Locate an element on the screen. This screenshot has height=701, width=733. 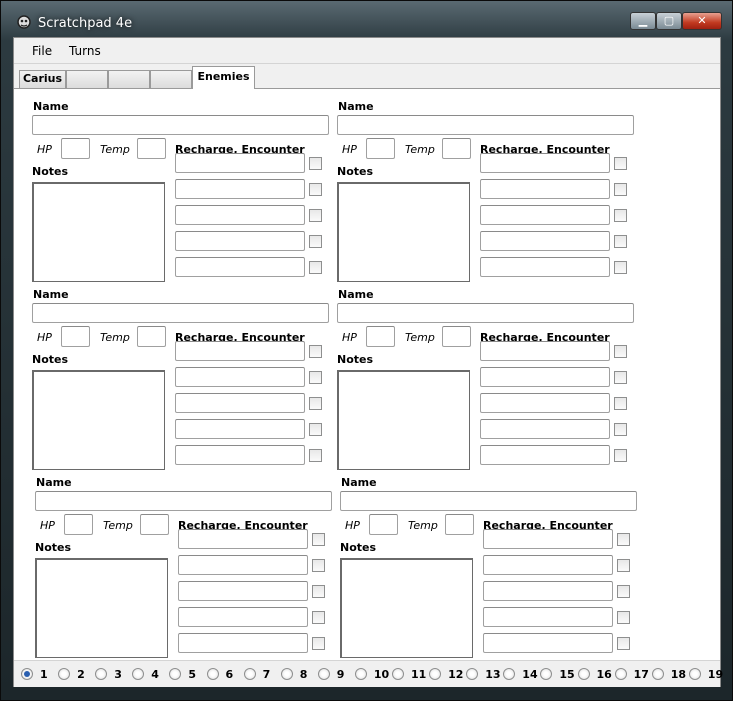
tab-carius: Carius is located at coordinates (42, 79).